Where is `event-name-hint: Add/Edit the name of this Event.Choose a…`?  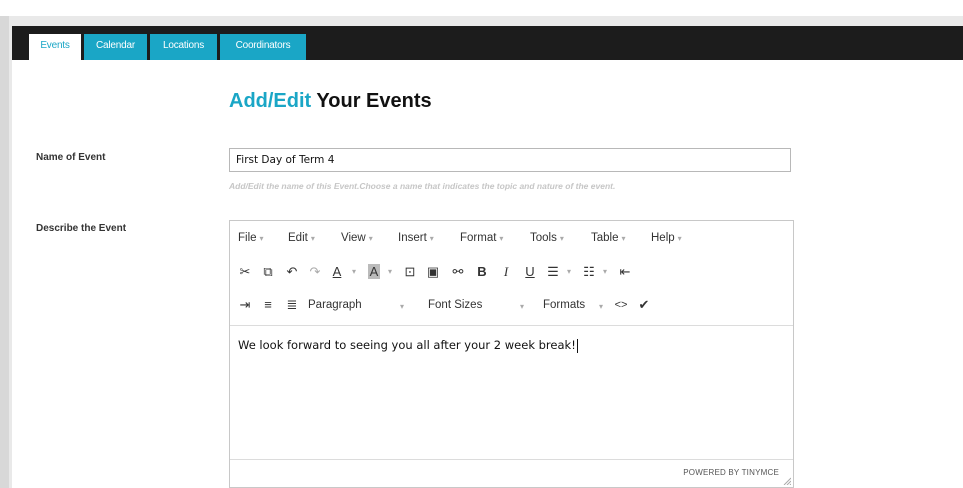 event-name-hint: Add/Edit the name of this Event.Choose a… is located at coordinates (422, 186).